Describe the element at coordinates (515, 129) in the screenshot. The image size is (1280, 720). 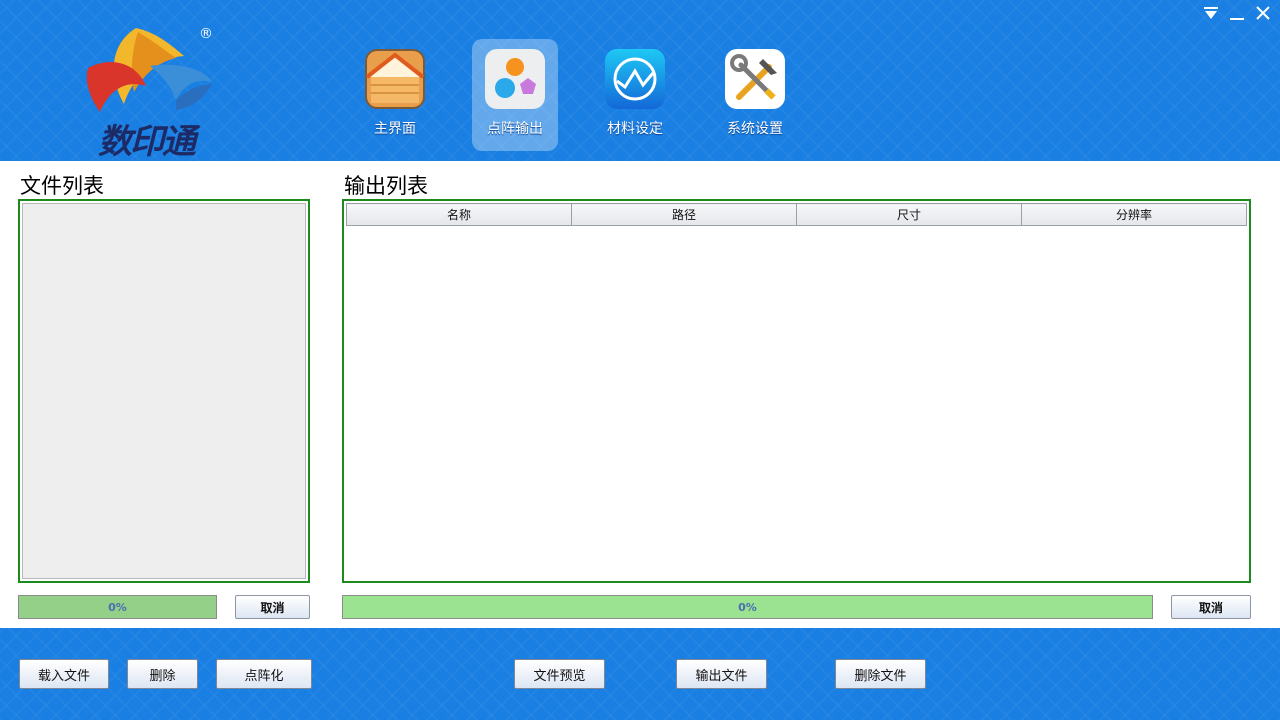
I see `nav-label-dot-matrix: 点阵输出` at that location.